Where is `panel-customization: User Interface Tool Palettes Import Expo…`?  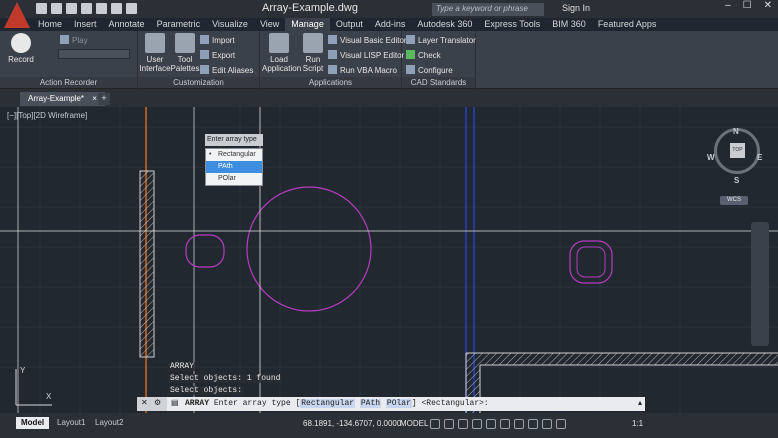 panel-customization: User Interface Tool Palettes Import Expo… is located at coordinates (199, 60).